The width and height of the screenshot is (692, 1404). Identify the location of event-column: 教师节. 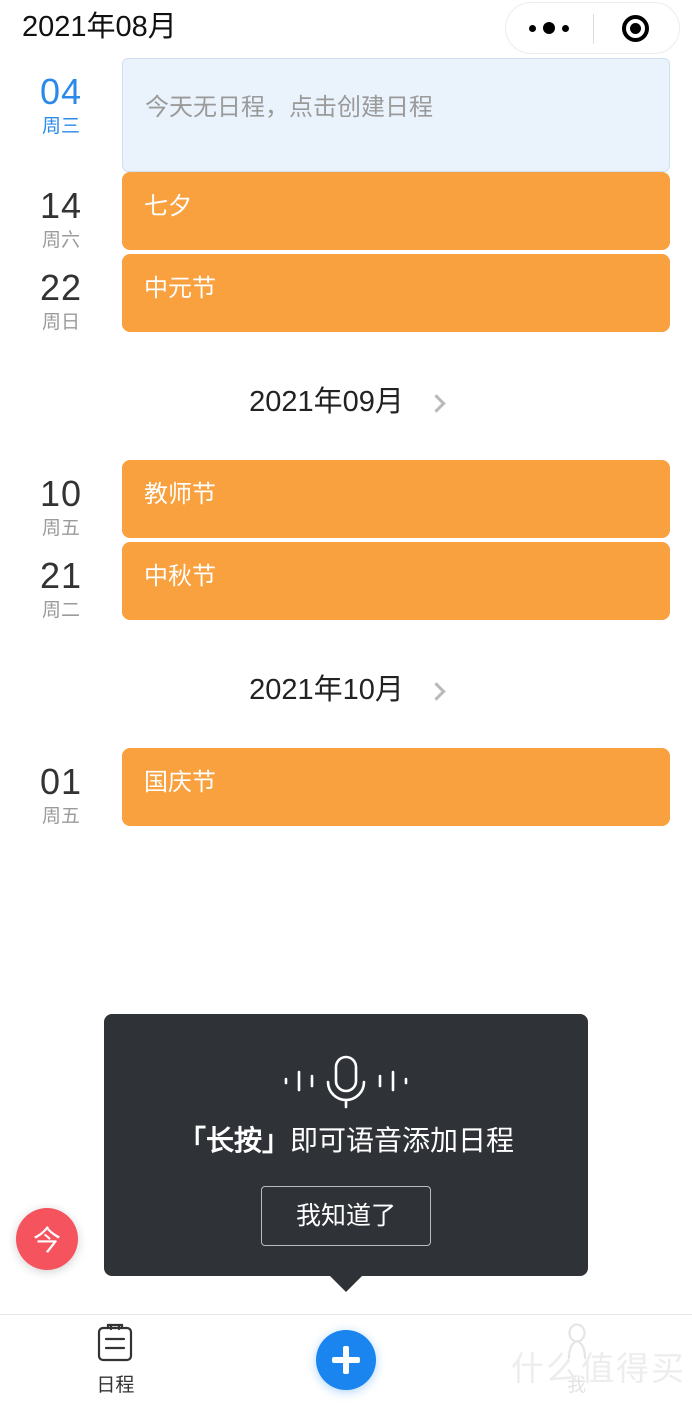
(407, 499).